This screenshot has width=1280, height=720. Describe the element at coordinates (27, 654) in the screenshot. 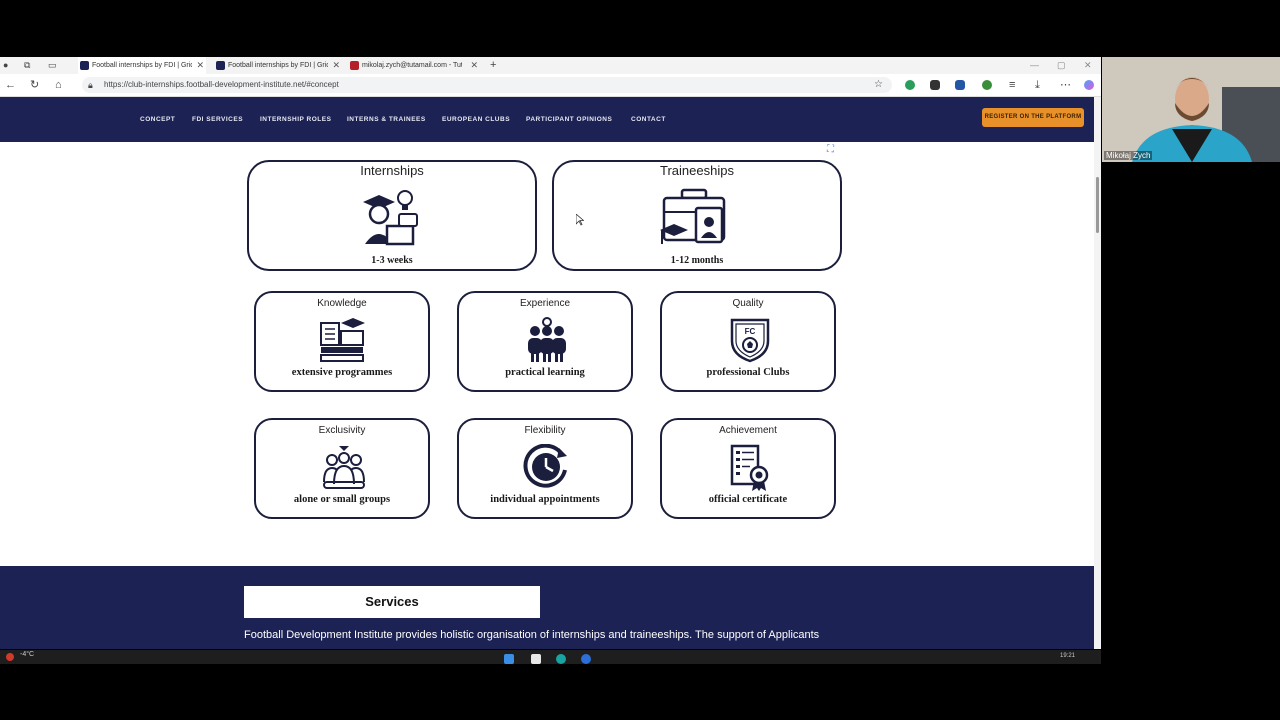

I see `weather-text: -4°C` at that location.